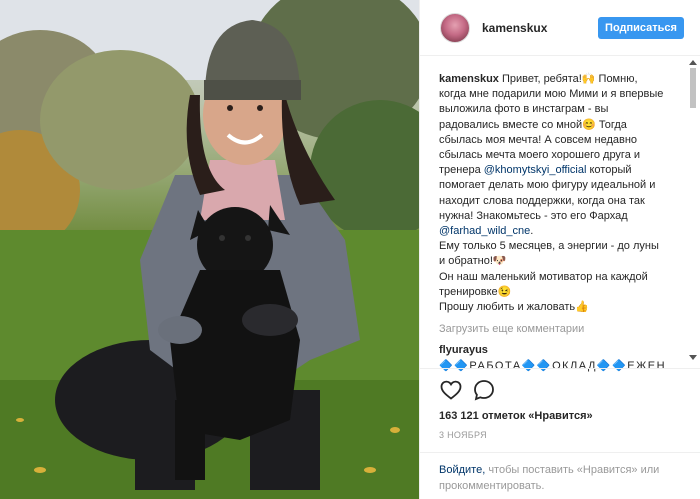 The image size is (700, 499). What do you see at coordinates (180, 330) in the screenshot?
I see `photo-sleeve-left` at bounding box center [180, 330].